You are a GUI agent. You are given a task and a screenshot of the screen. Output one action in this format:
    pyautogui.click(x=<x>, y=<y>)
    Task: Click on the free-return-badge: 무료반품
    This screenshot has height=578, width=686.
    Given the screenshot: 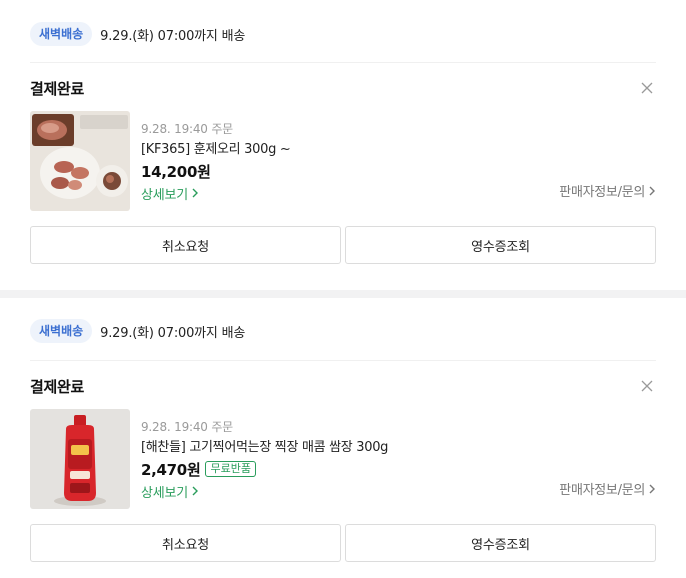 What is the action you would take?
    pyautogui.click(x=230, y=469)
    